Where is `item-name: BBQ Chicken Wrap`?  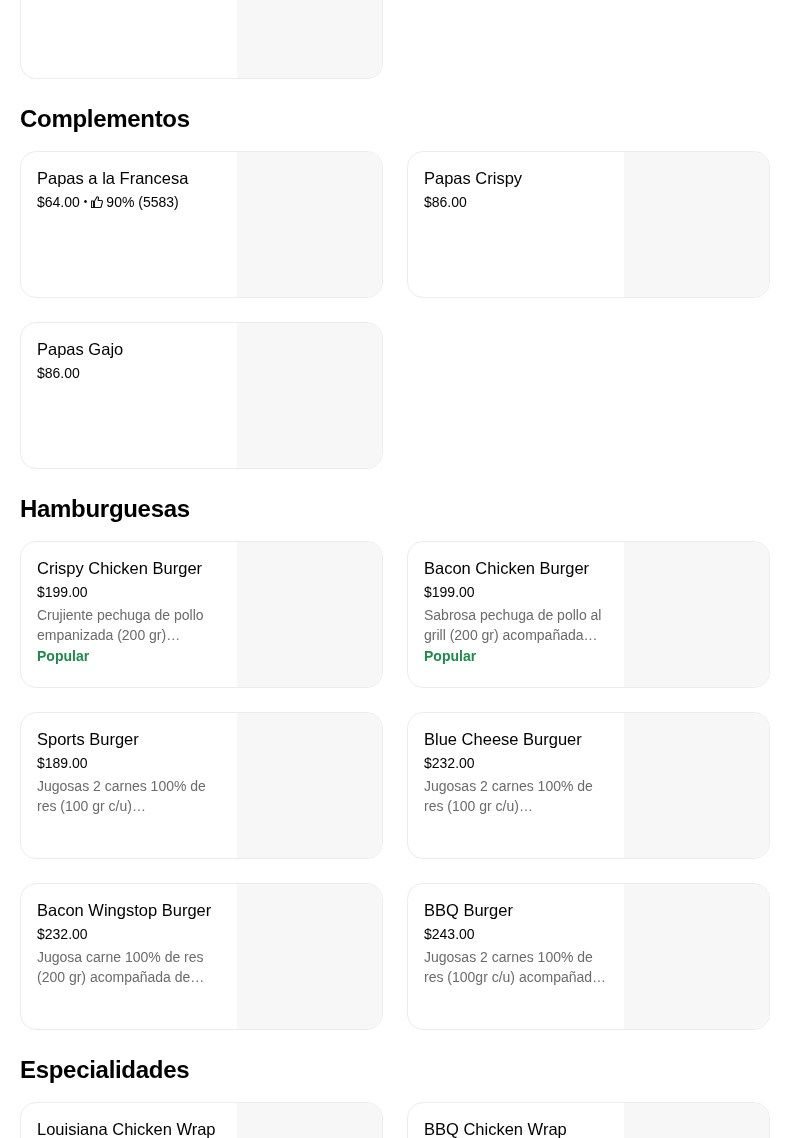 item-name: BBQ Chicken Wrap is located at coordinates (495, 1128).